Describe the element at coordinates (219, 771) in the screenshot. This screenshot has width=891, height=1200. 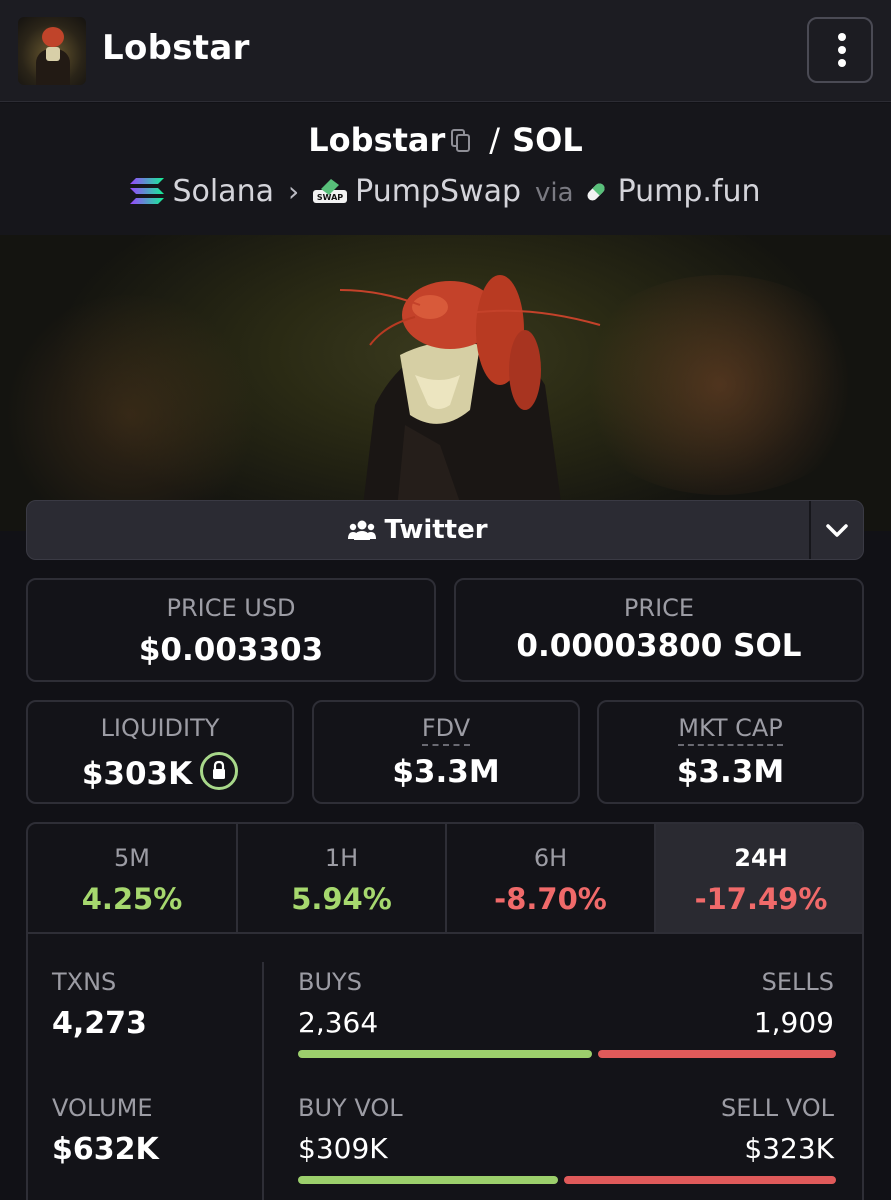
I see `lock-icon` at that location.